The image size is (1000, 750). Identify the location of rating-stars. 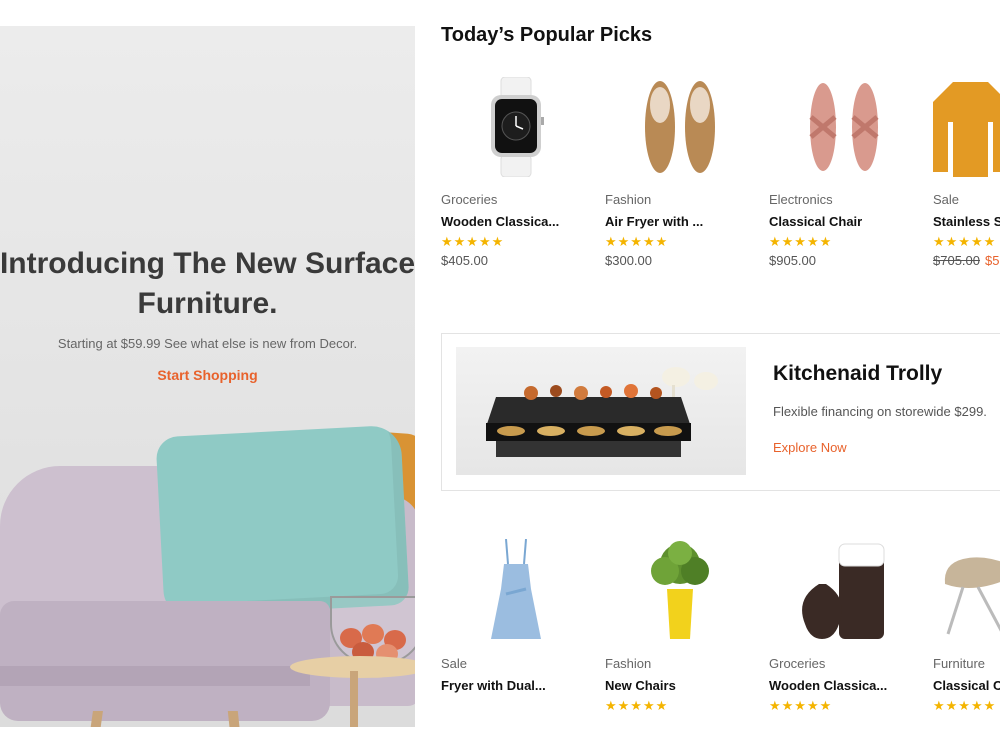
(516, 706).